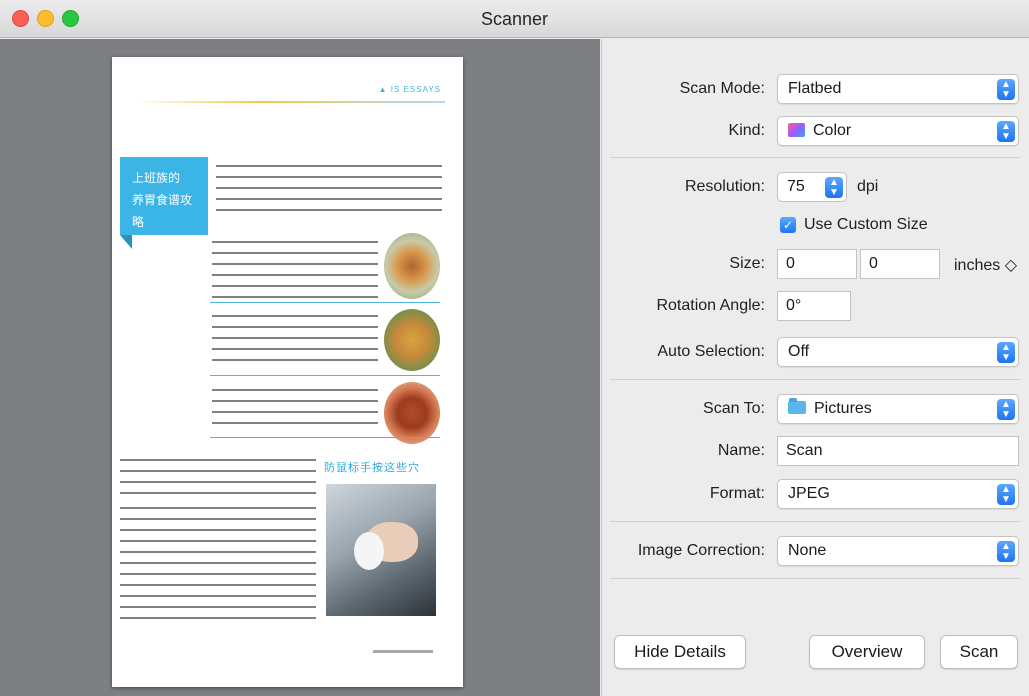 This screenshot has height=696, width=1029. Describe the element at coordinates (701, 550) in the screenshot. I see `image-correction-label: Image Correction:` at that location.